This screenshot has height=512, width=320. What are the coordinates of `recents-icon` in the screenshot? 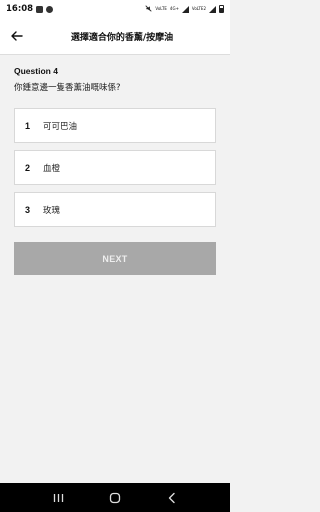 It's located at (58, 497).